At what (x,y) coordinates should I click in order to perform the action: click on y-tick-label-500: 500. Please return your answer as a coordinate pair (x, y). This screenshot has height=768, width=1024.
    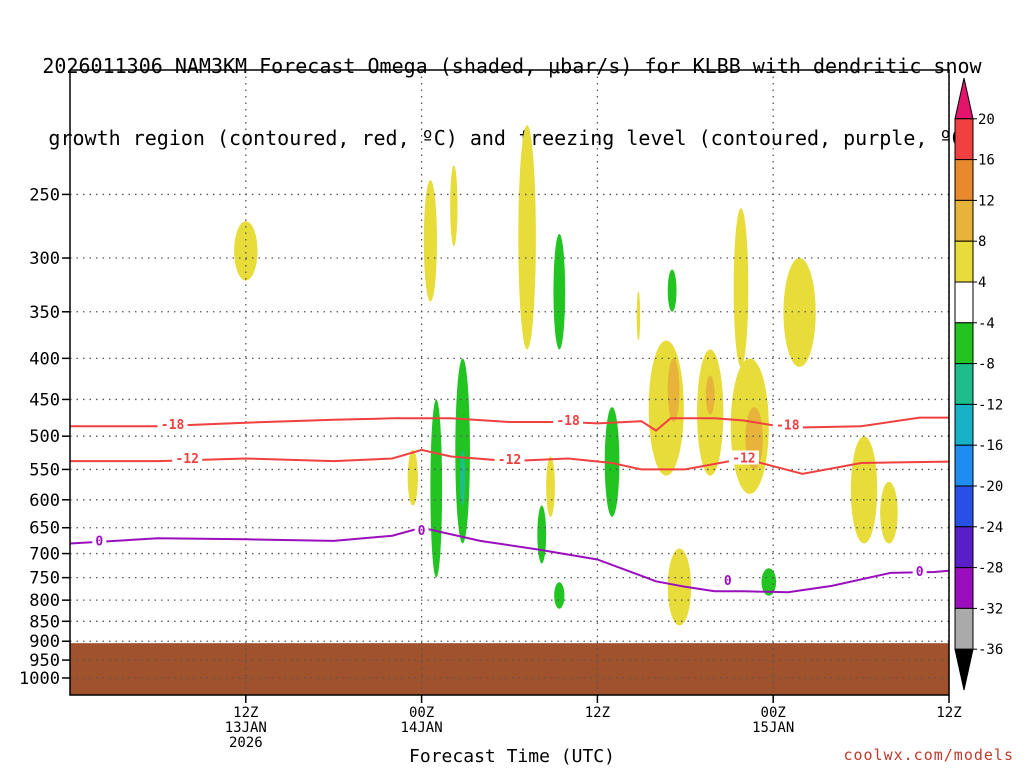
    Looking at the image, I should click on (44, 437).